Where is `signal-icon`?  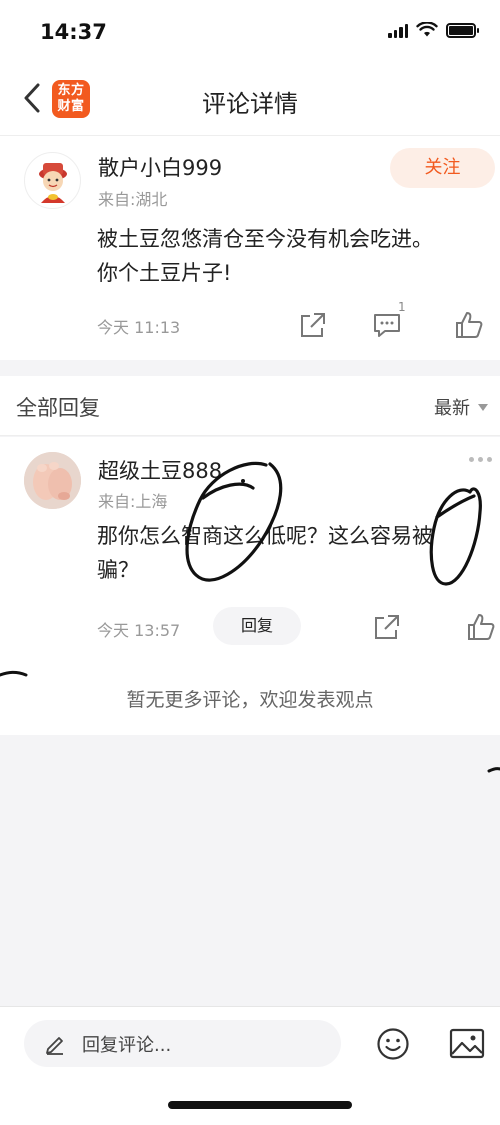
signal-icon is located at coordinates (398, 30).